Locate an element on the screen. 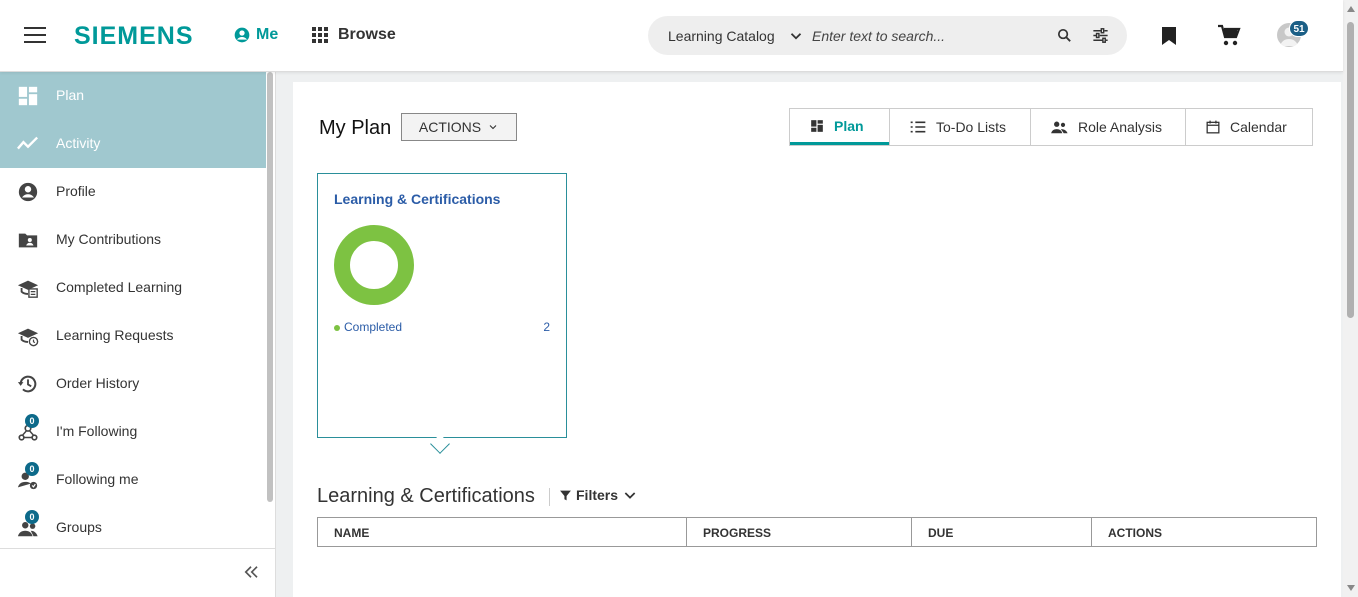  legend-dot is located at coordinates (337, 327).